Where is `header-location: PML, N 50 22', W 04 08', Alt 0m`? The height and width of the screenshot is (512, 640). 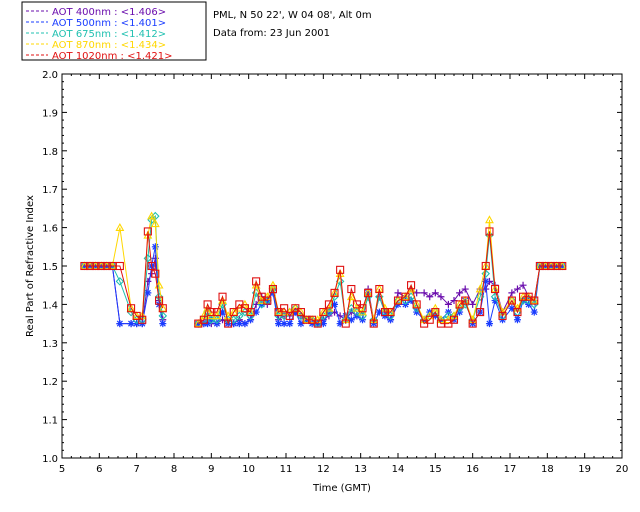
header-location: PML, N 50 22', W 04 08', Alt 0m is located at coordinates (292, 15).